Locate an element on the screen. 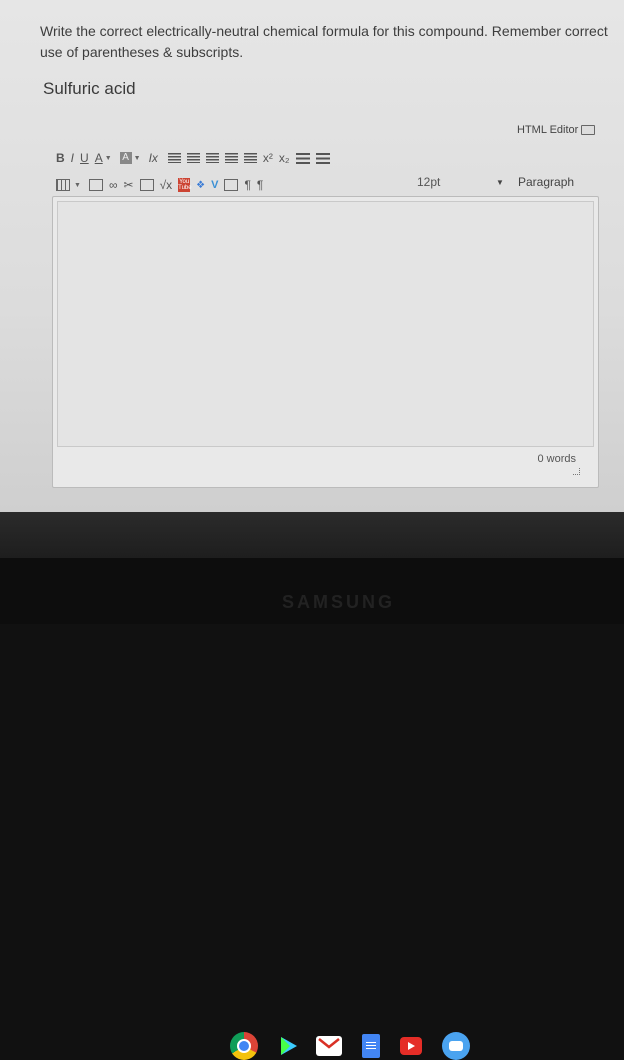  device-brand-logo: SAMSUNG is located at coordinates (339, 602).